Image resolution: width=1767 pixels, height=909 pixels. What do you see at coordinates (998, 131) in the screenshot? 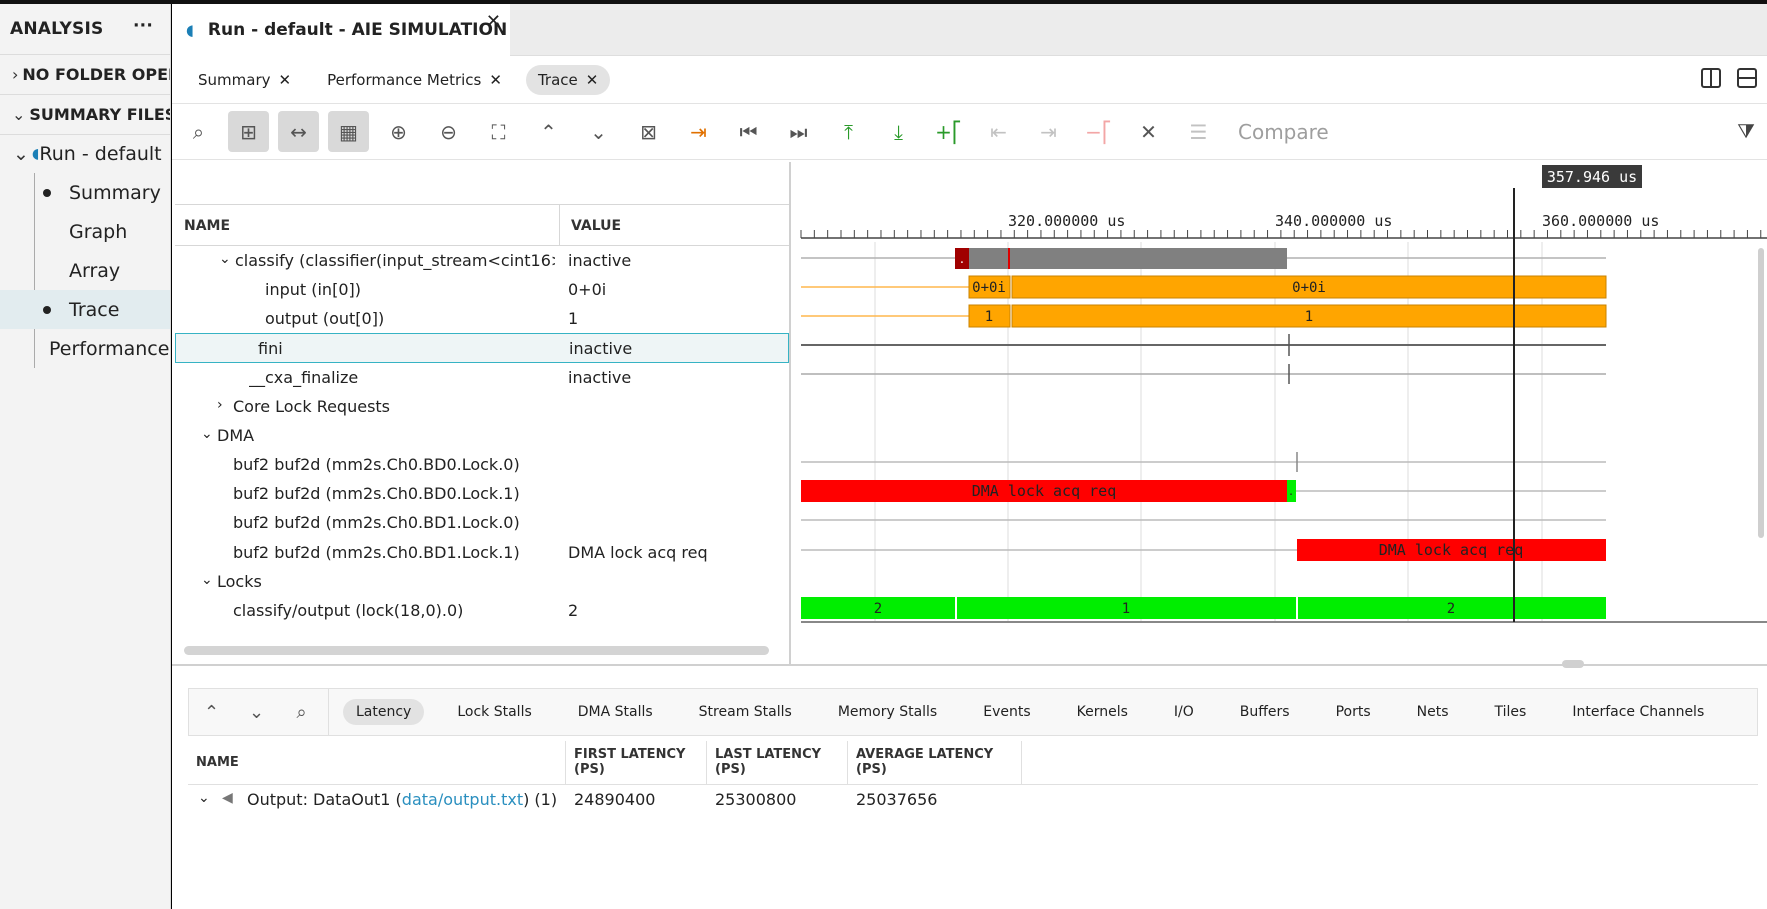
I see `previous-marker-icon: ⇤` at bounding box center [998, 131].